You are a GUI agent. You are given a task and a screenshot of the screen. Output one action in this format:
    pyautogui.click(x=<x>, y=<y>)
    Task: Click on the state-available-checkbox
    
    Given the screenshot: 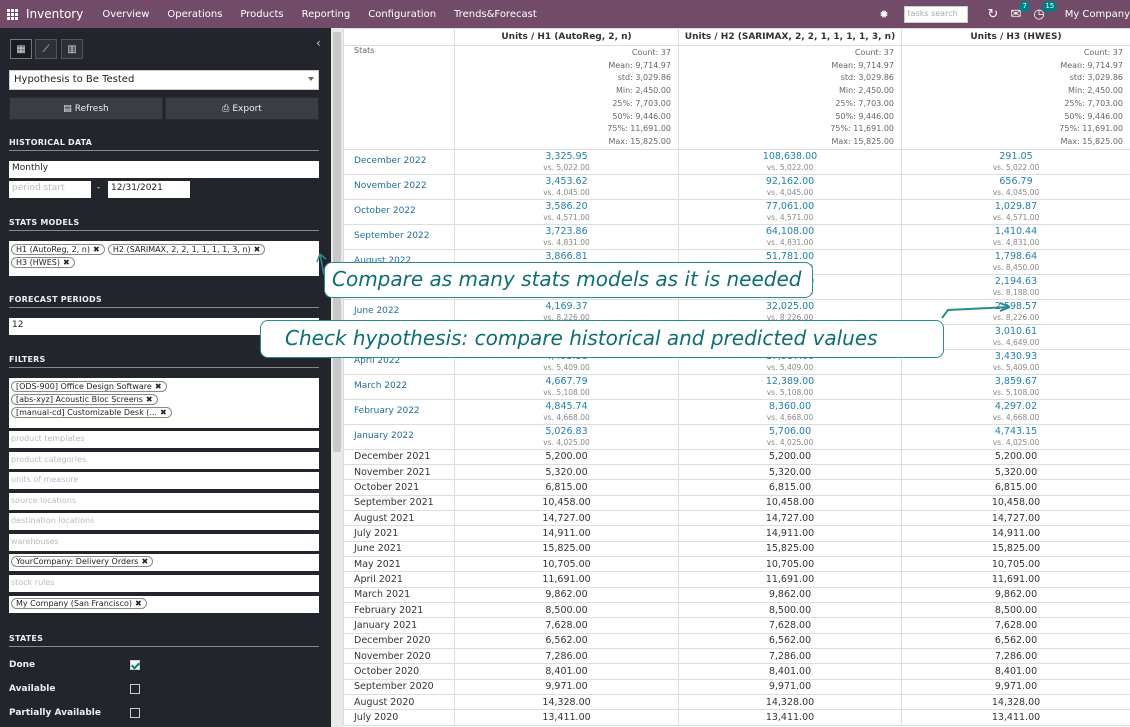 What is the action you would take?
    pyautogui.click(x=135, y=689)
    